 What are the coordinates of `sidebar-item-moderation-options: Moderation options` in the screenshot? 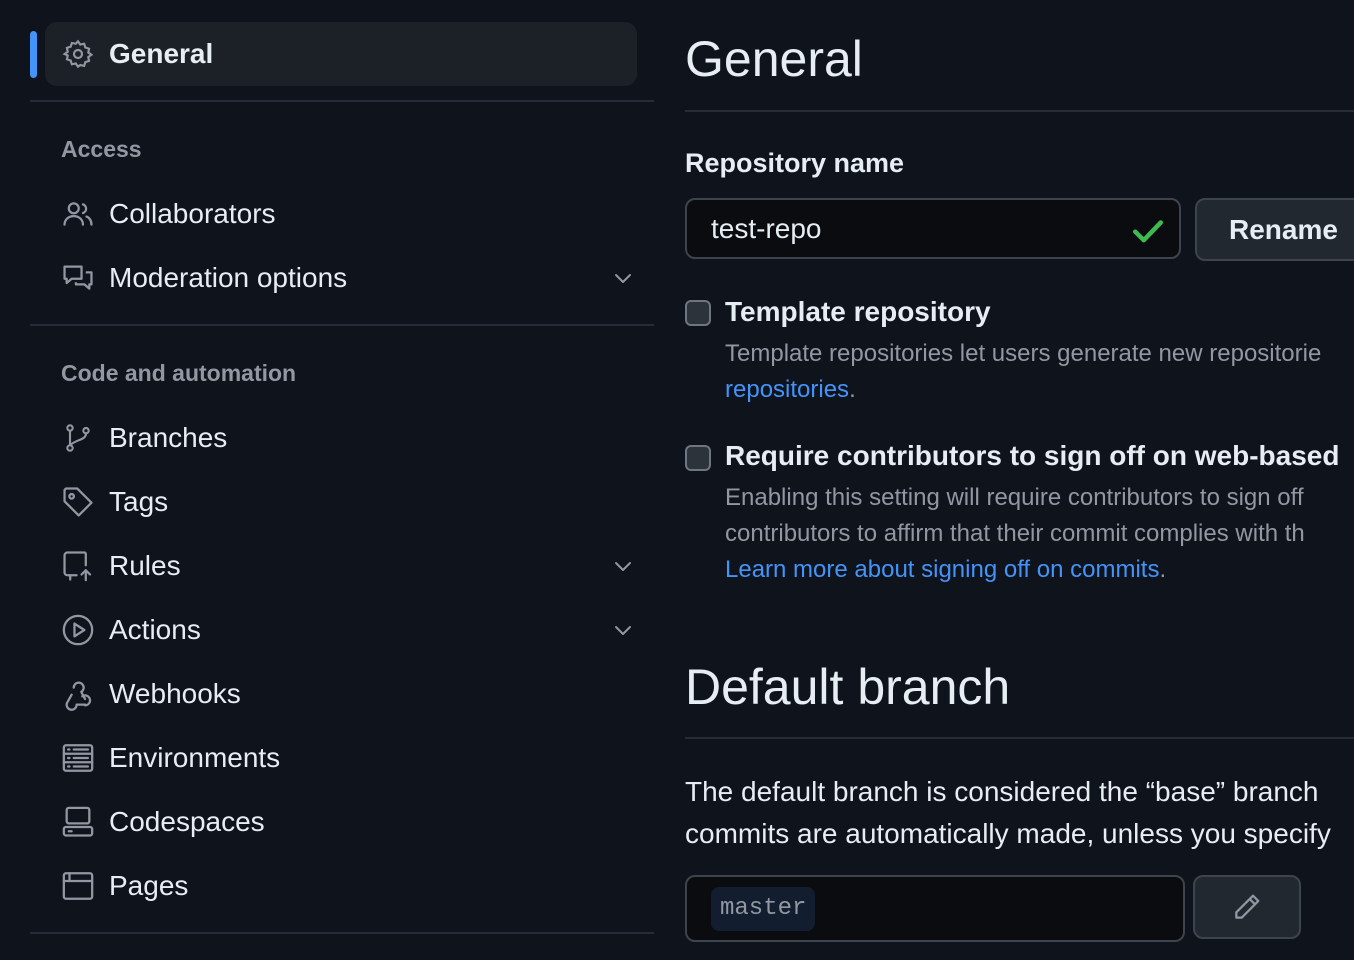 It's located at (346, 278).